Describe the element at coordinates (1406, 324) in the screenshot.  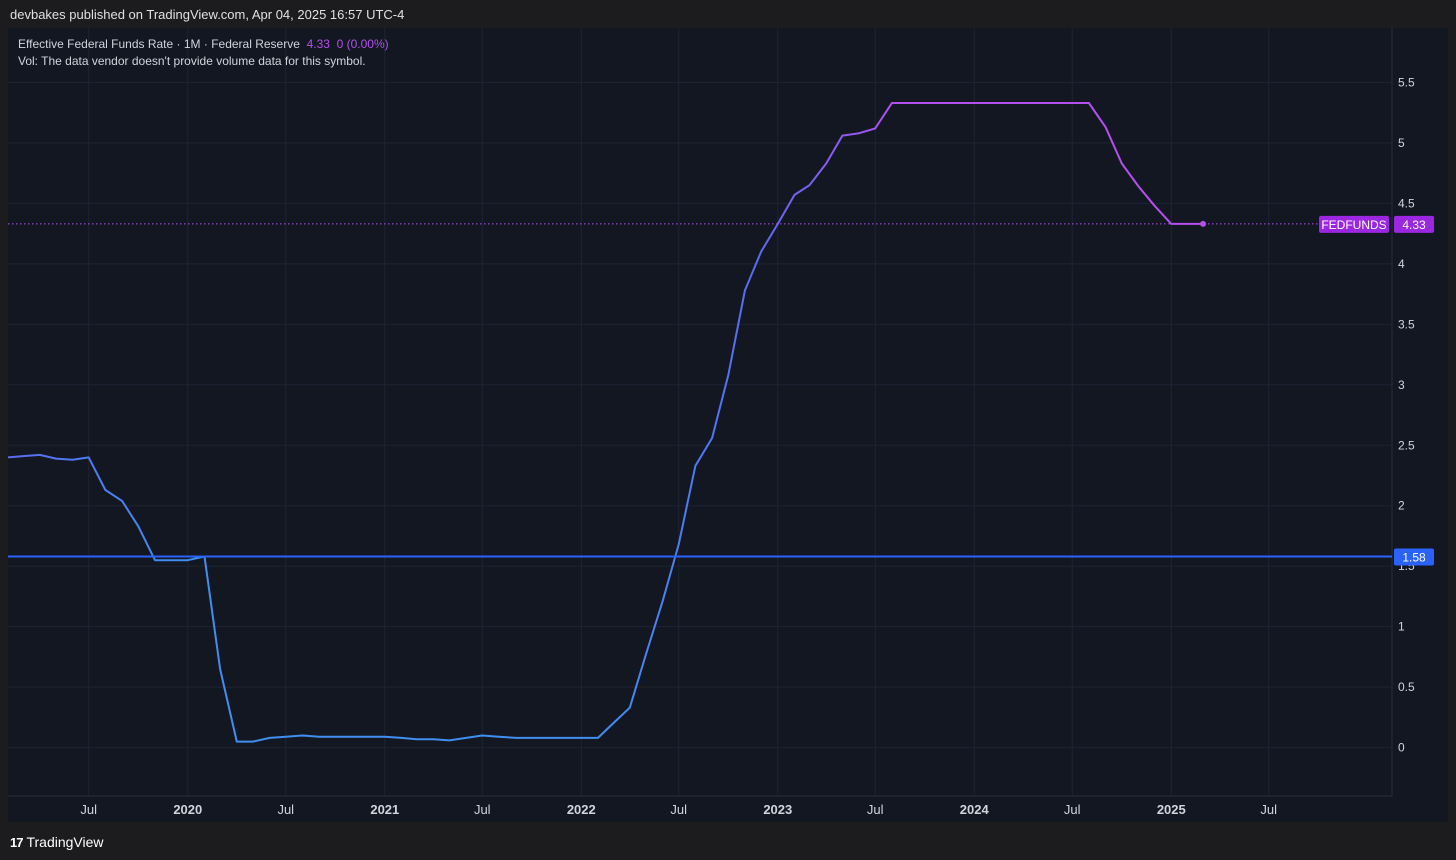
I see `y-tick-label: 3.5` at that location.